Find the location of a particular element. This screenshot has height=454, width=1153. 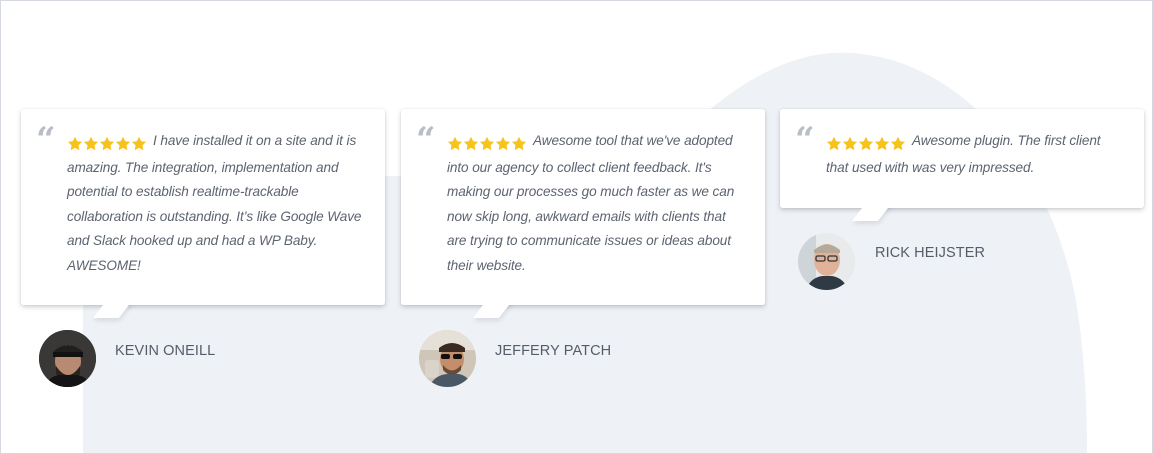

author-name: RICK HEIJSTER is located at coordinates (930, 253).